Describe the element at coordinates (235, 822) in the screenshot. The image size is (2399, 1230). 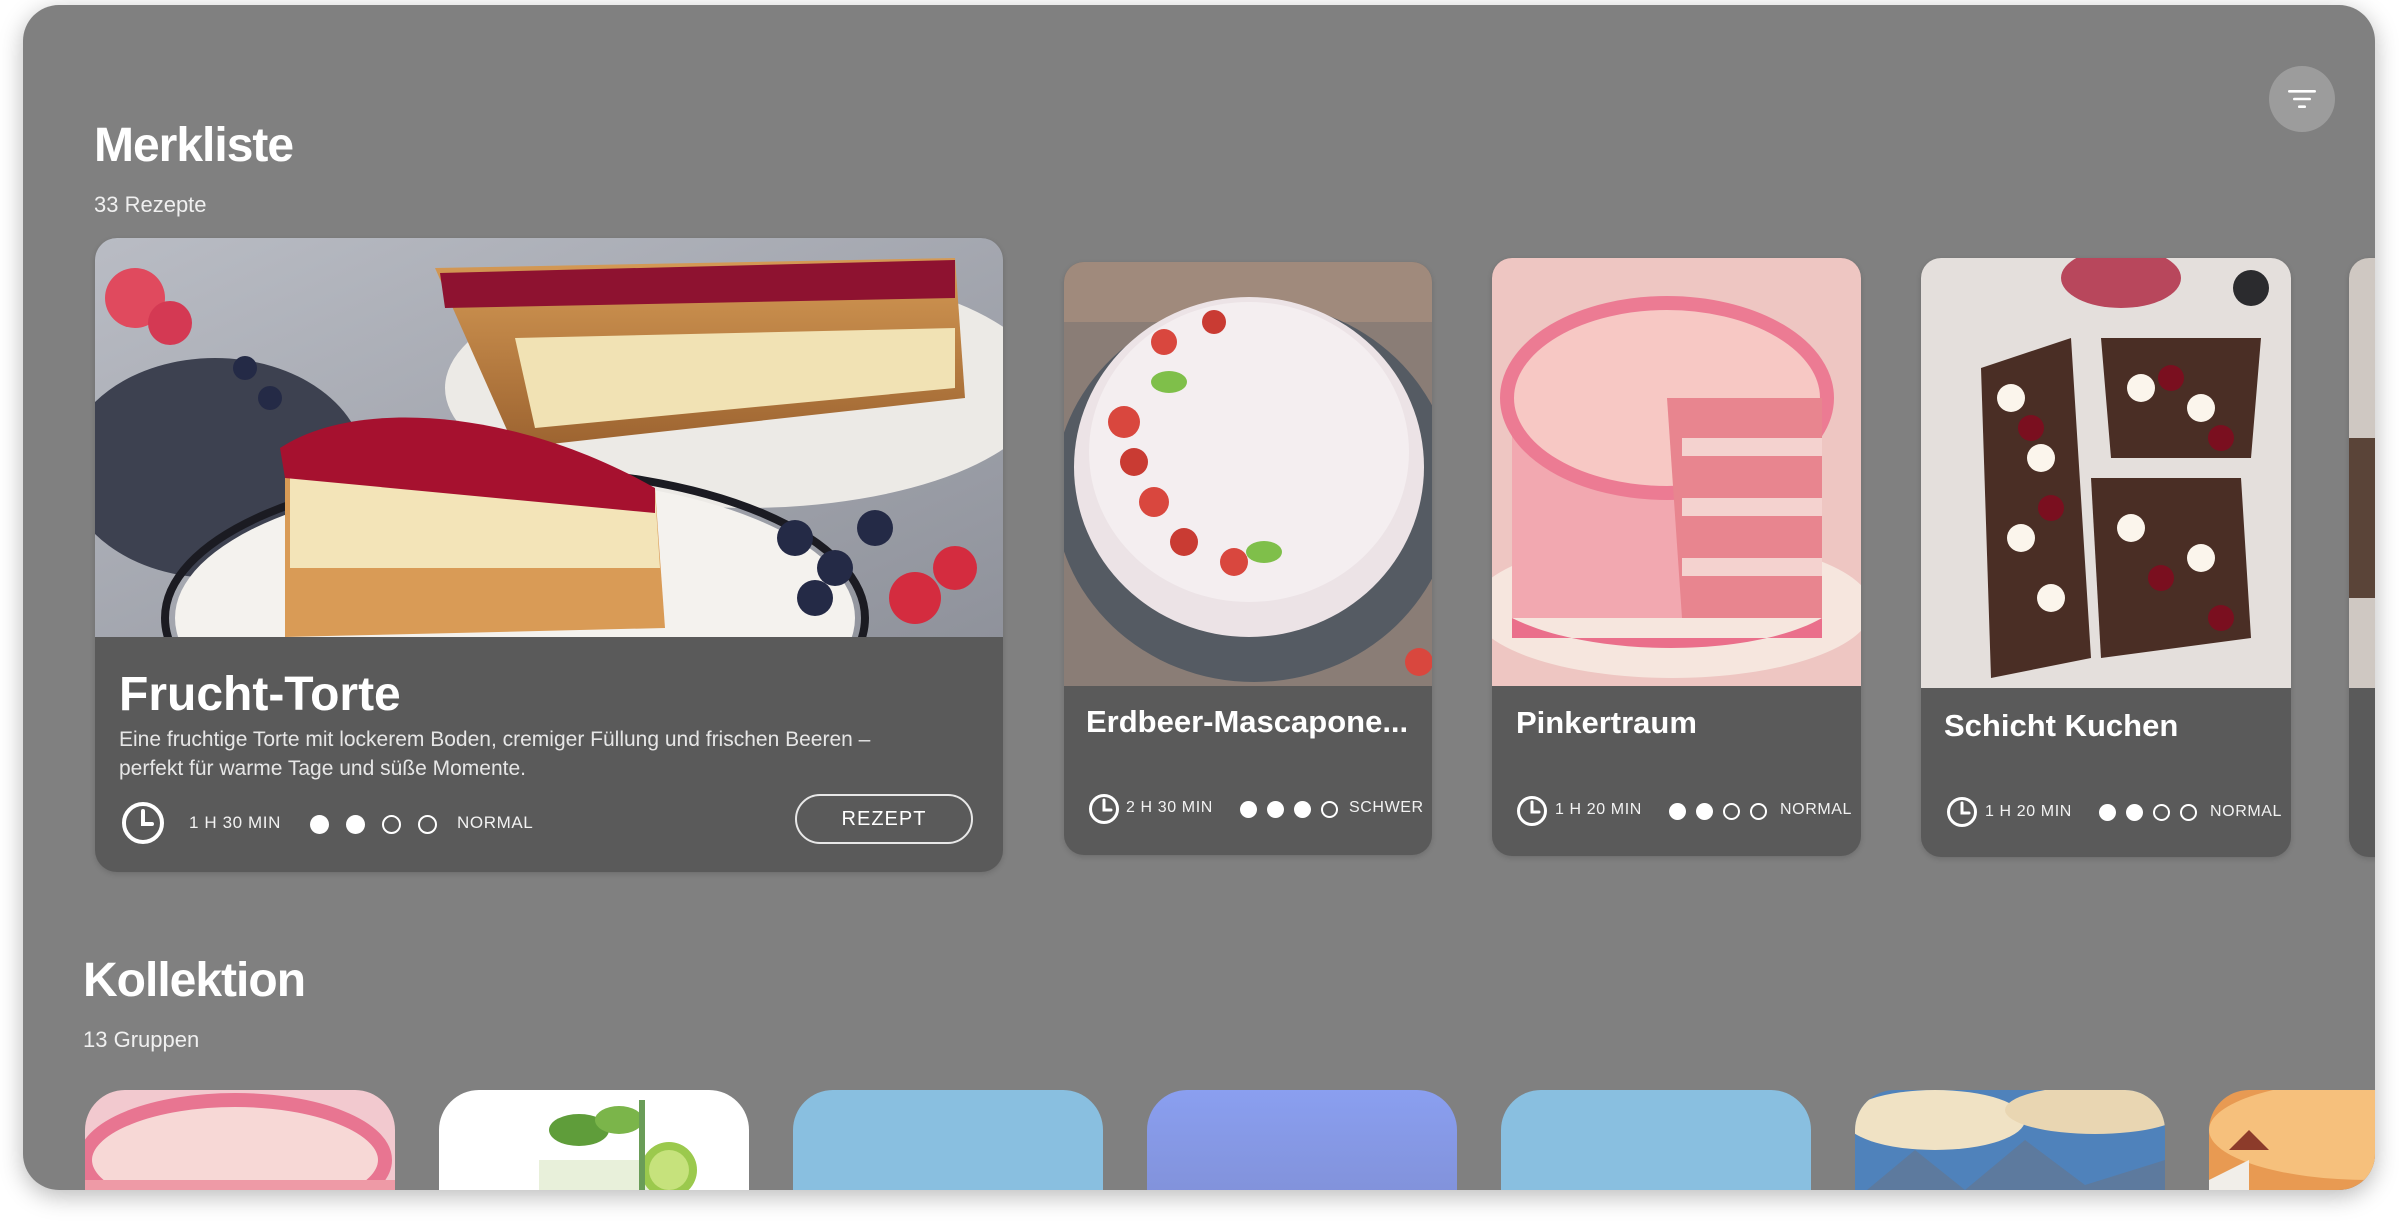
I see `recipe-time: 1 H 30 MIN` at that location.